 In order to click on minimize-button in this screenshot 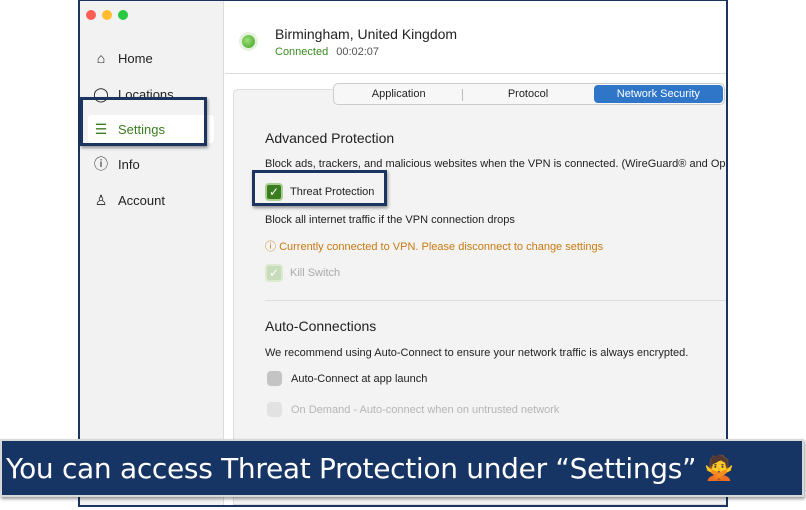, I will do `click(107, 15)`.